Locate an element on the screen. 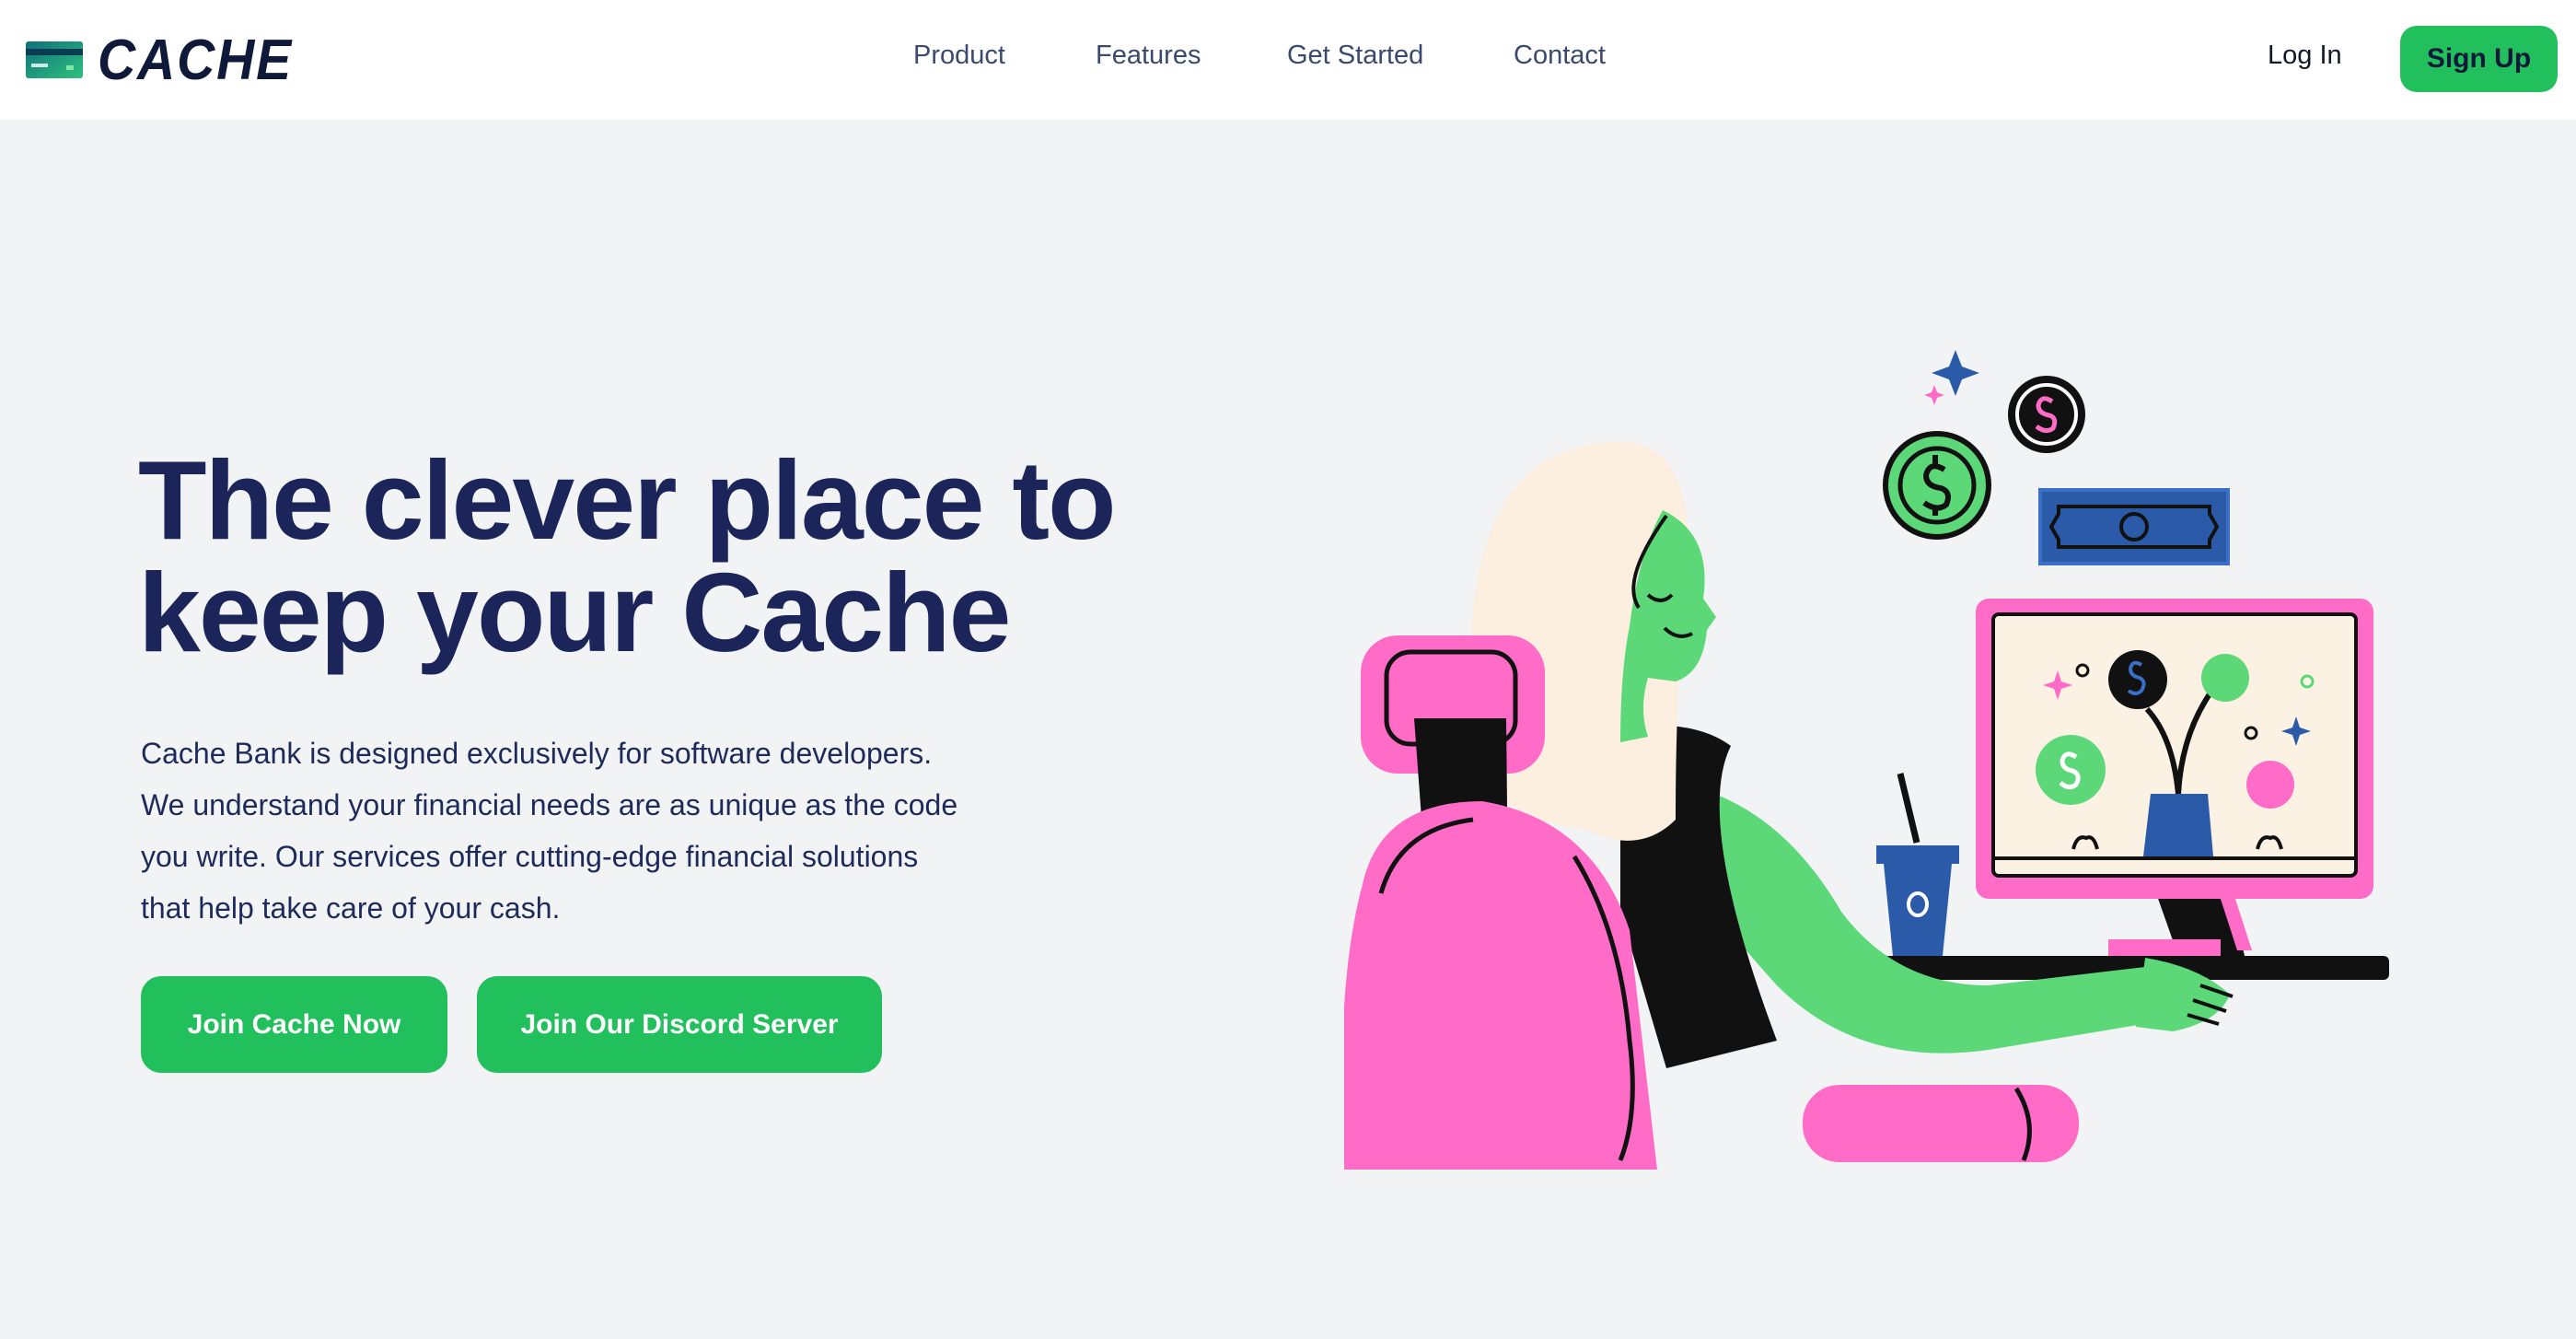 This screenshot has height=1339, width=2576. monitor-icon is located at coordinates (2174, 749).